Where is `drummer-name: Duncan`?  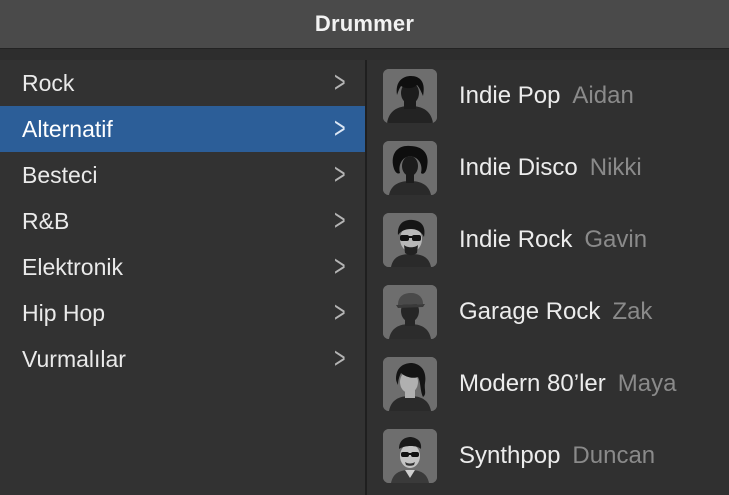
drummer-name: Duncan is located at coordinates (614, 455).